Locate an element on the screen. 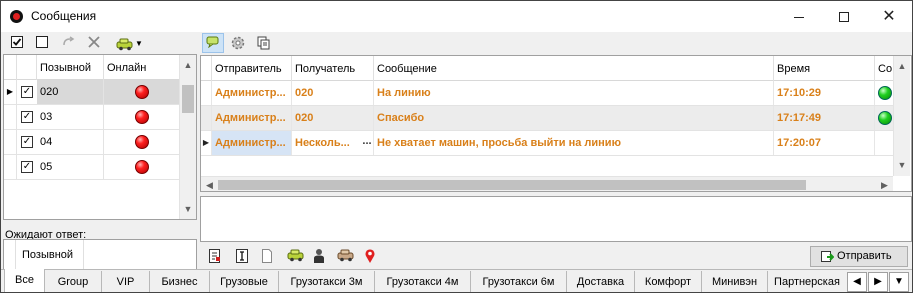 The image size is (913, 293). time-column-header: Время is located at coordinates (824, 68).